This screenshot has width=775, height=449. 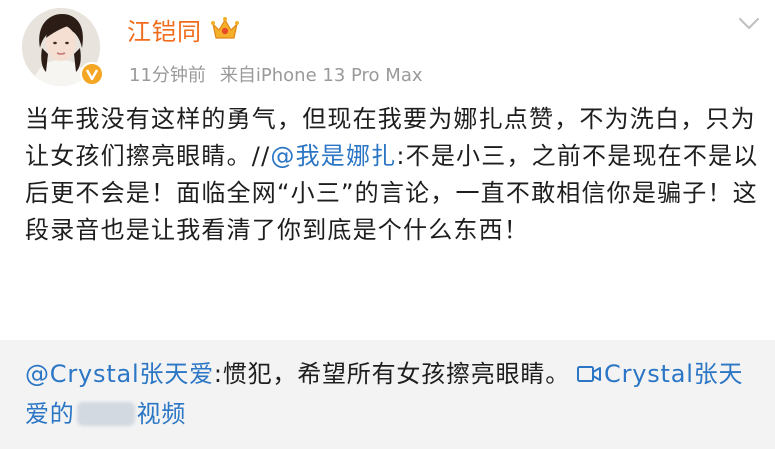 I want to click on repost-mention-link: @Crystal张天爱, so click(x=119, y=374).